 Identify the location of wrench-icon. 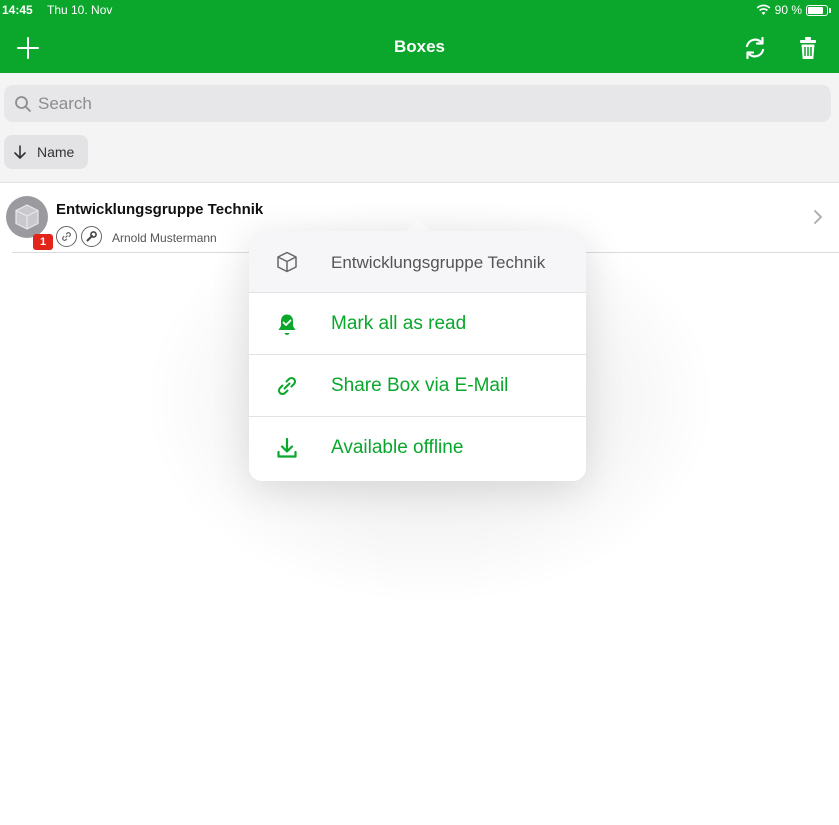
(91, 236).